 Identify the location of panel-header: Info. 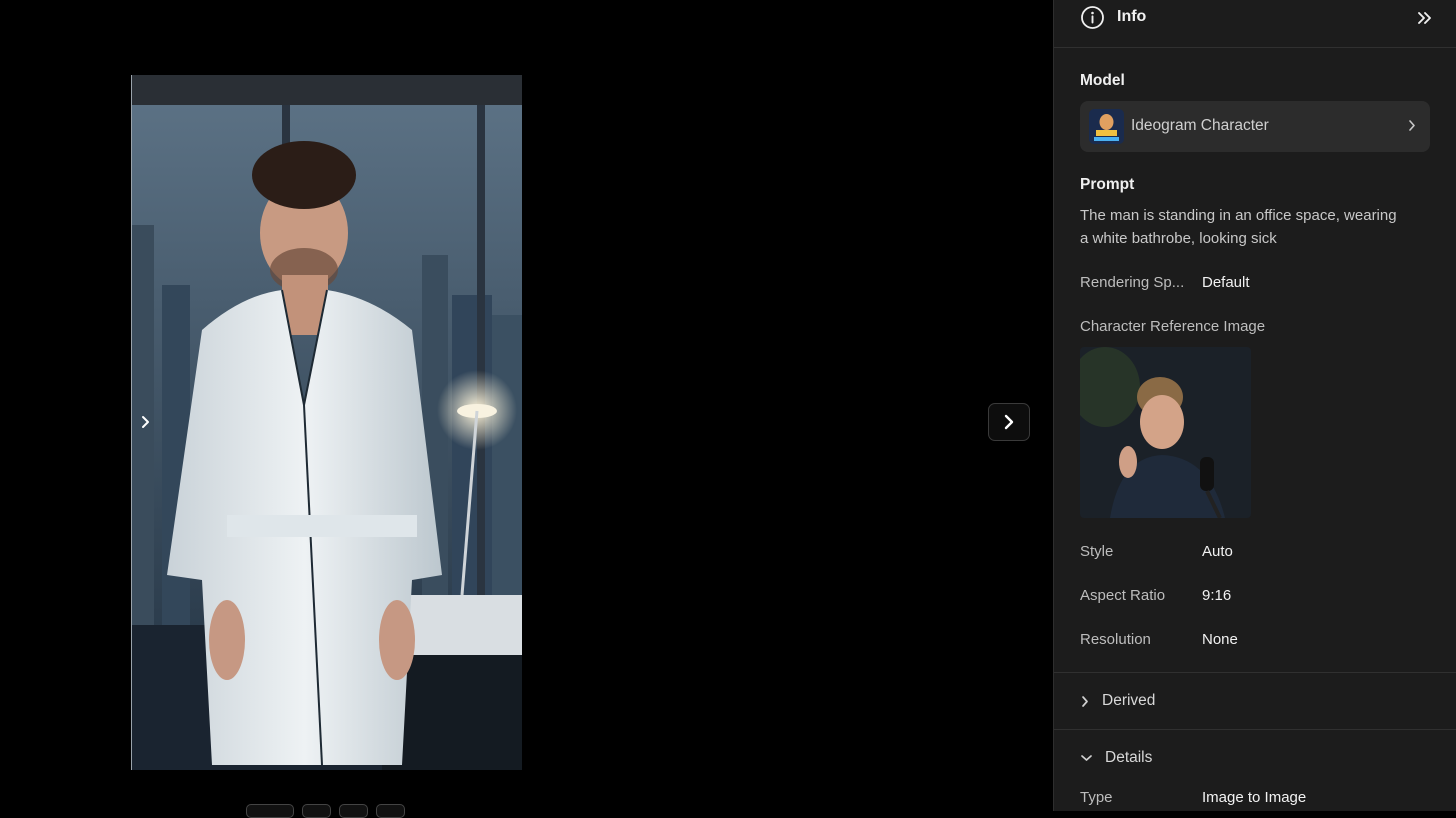
(1255, 24).